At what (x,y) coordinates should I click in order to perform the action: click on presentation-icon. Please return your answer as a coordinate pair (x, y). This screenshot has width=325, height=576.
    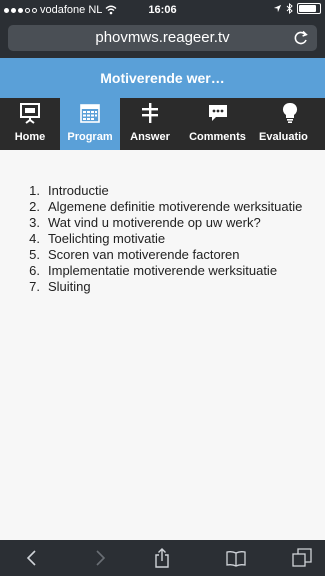
    Looking at the image, I should click on (30, 113).